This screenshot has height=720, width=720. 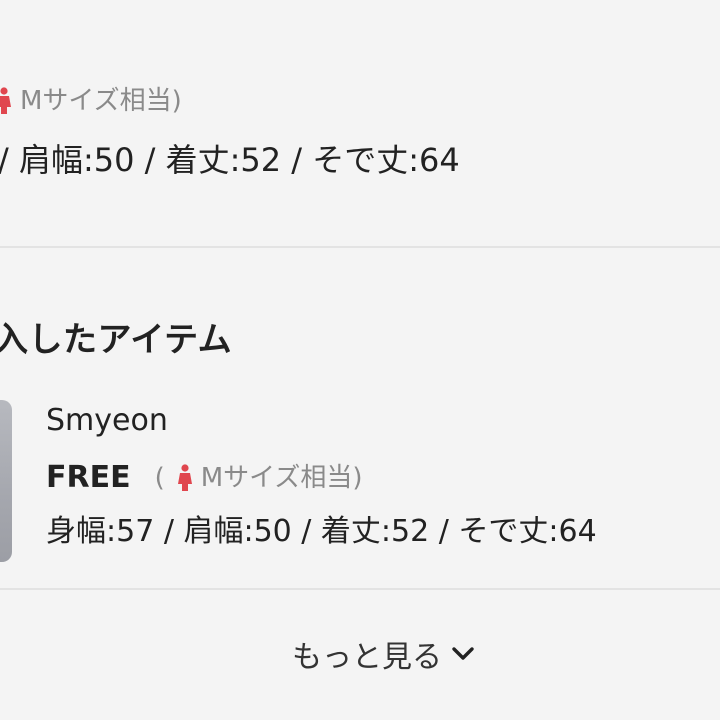 I want to click on item-size-note: ( Mサイズ相当), so click(x=259, y=478).